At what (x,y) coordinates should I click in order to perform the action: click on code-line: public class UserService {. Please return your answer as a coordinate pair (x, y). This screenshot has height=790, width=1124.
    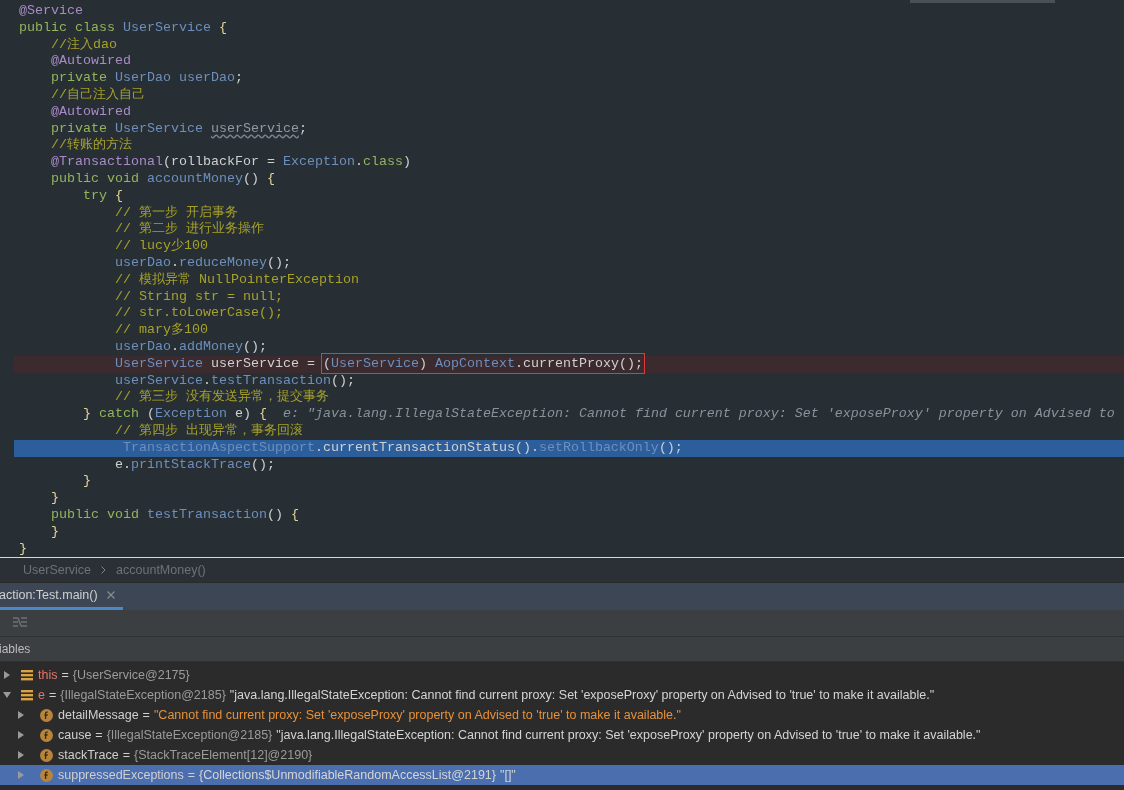
    Looking at the image, I should click on (123, 28).